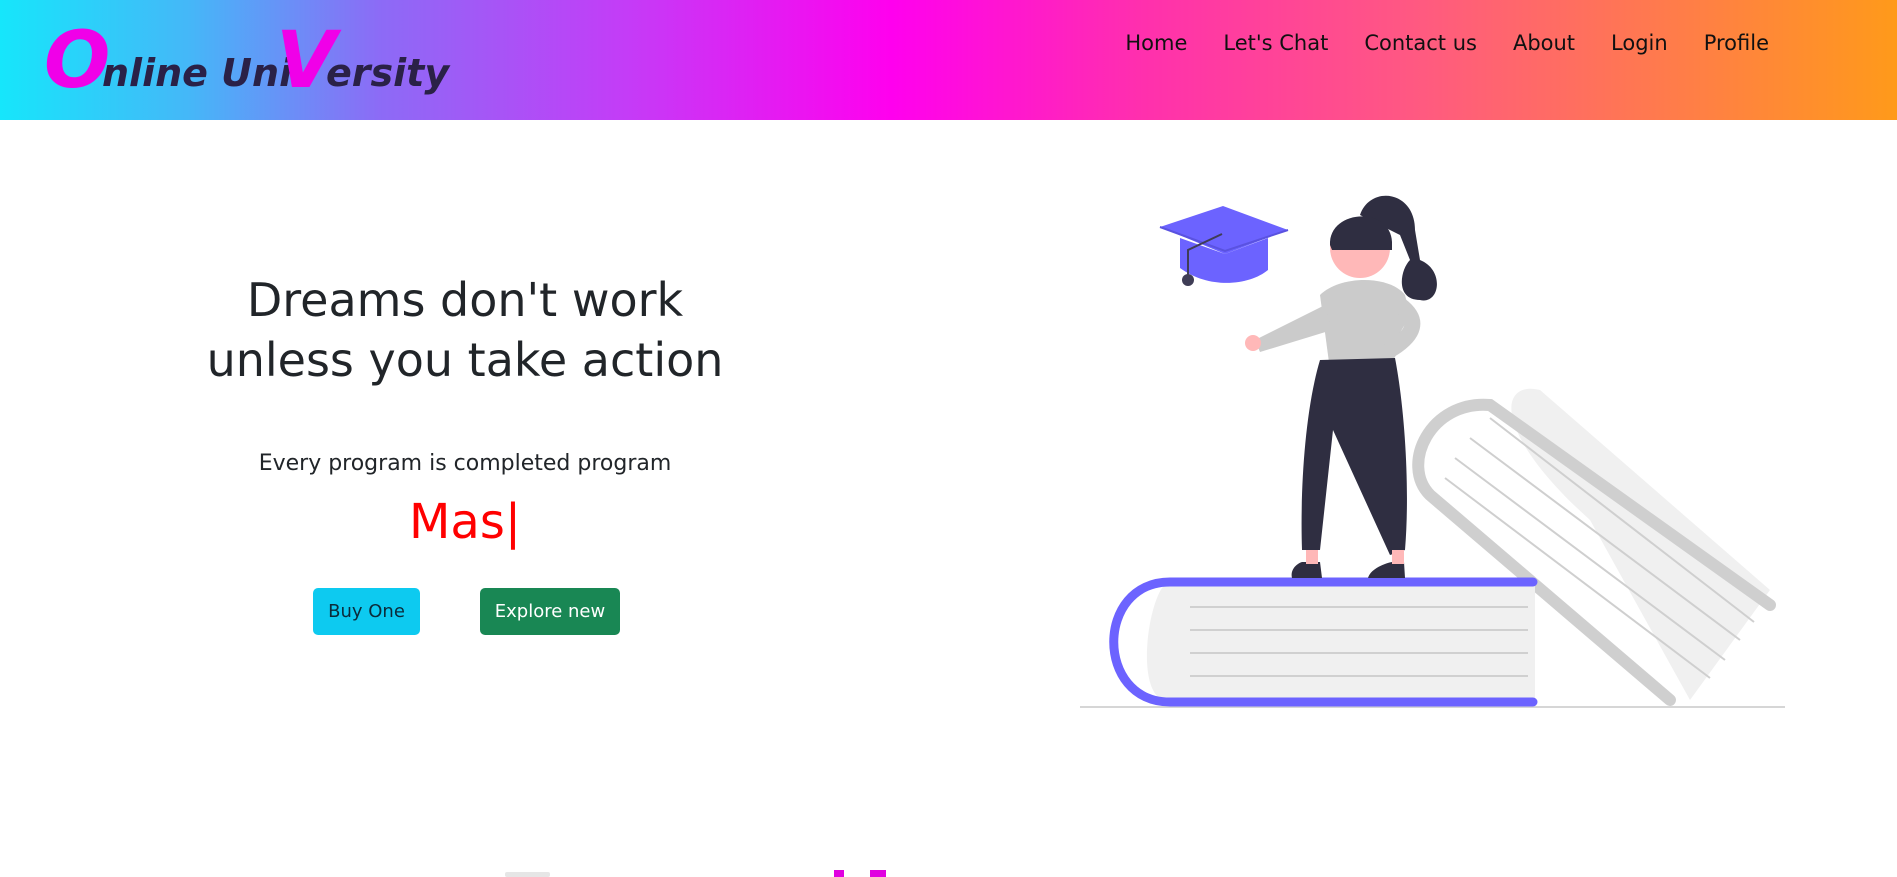 The image size is (1897, 877). I want to click on next-section-peek, so click(695, 873).